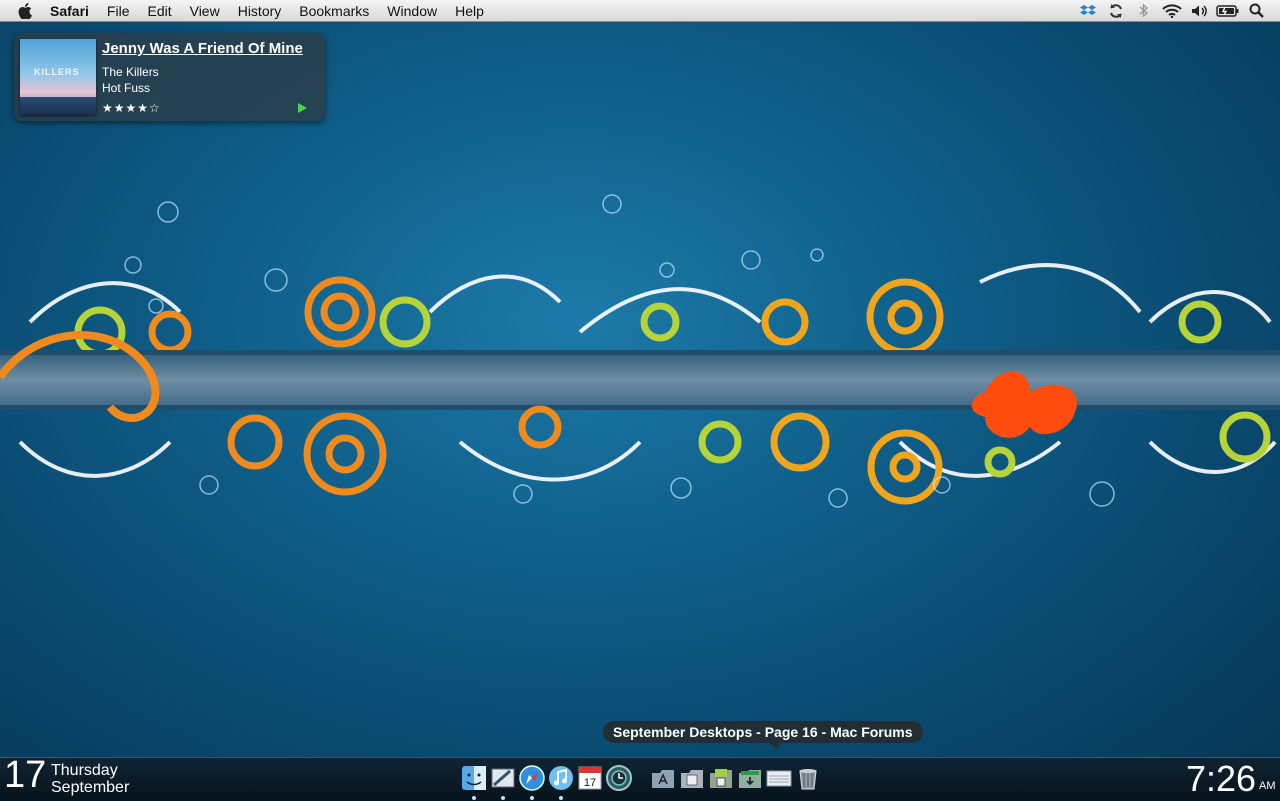  I want to click on date-month: September, so click(90, 787).